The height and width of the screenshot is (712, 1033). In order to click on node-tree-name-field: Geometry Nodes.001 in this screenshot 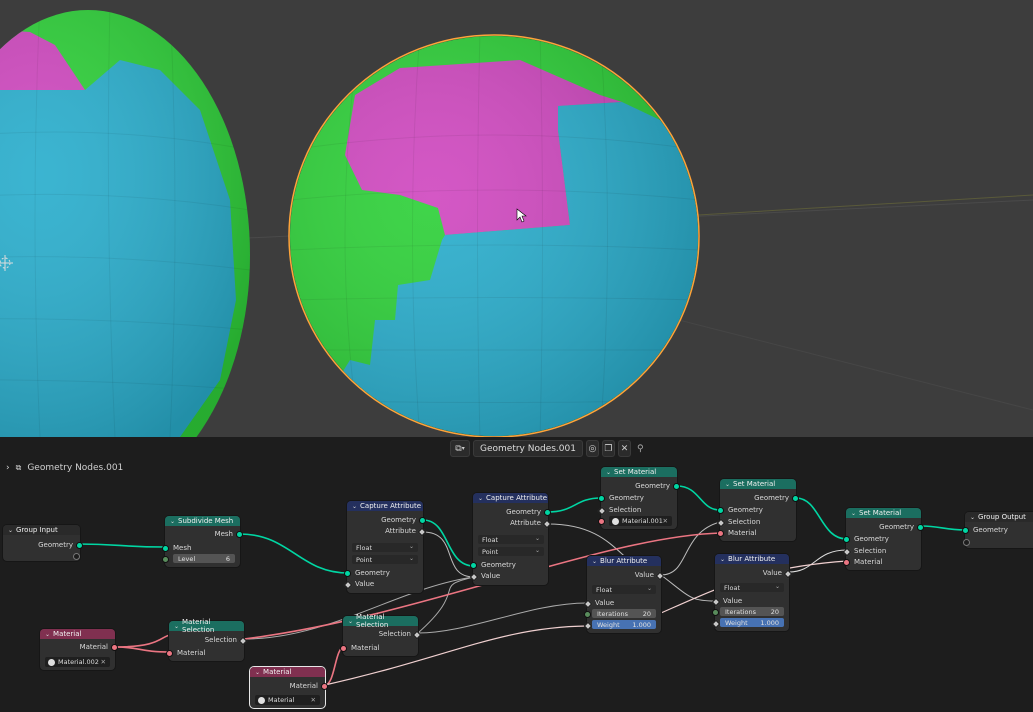, I will do `click(528, 448)`.